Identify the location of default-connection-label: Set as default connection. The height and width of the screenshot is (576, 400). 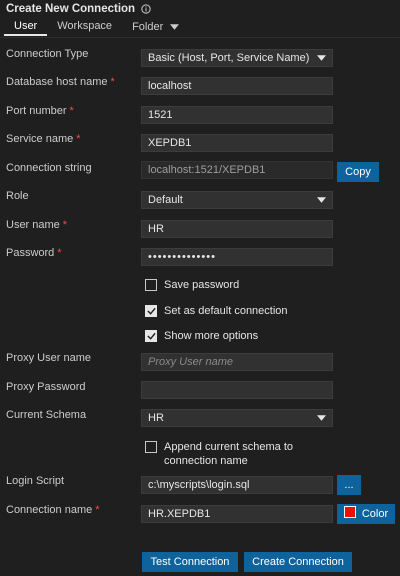
(226, 311).